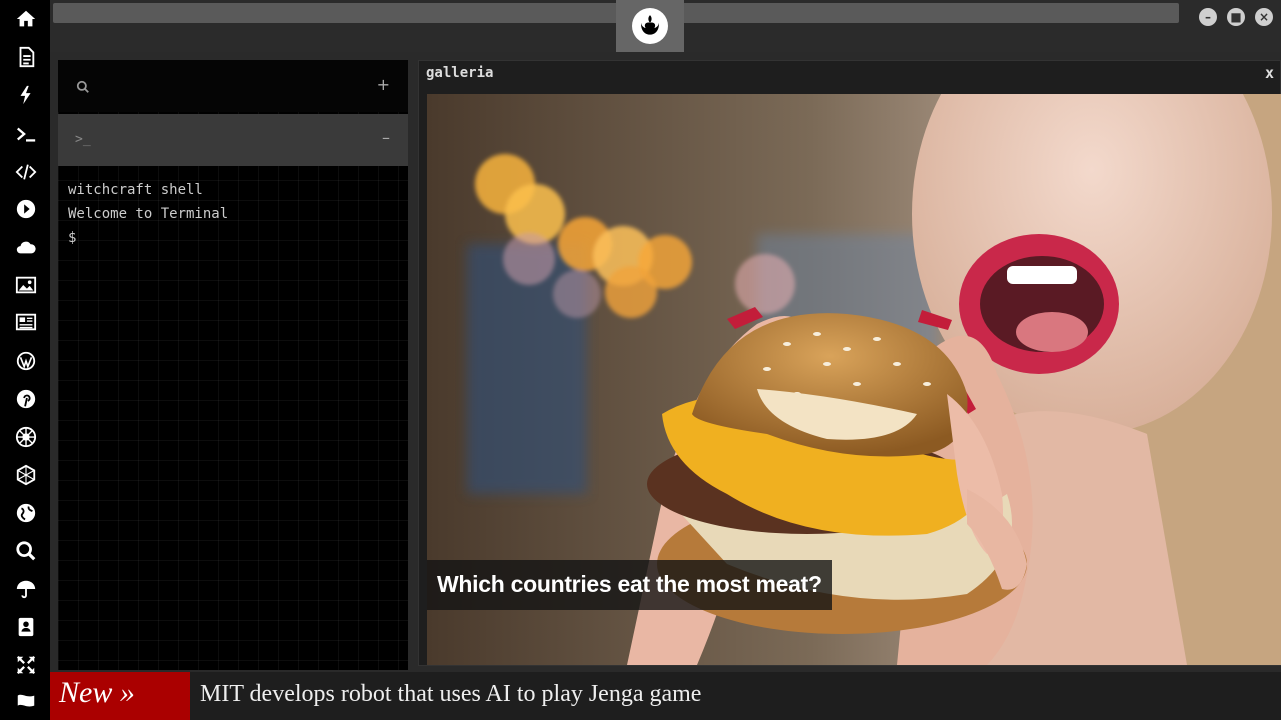 Image resolution: width=1281 pixels, height=720 pixels. I want to click on wordpress-icon, so click(26, 361).